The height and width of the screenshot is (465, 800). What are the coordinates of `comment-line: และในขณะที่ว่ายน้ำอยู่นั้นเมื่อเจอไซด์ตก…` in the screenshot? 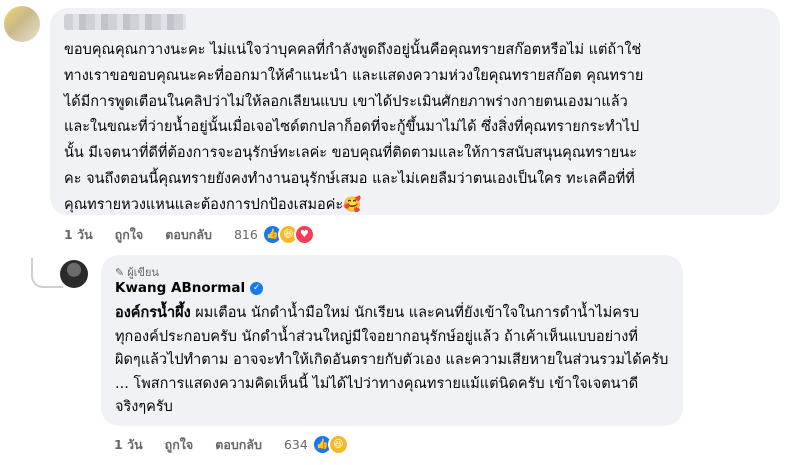 It's located at (352, 127).